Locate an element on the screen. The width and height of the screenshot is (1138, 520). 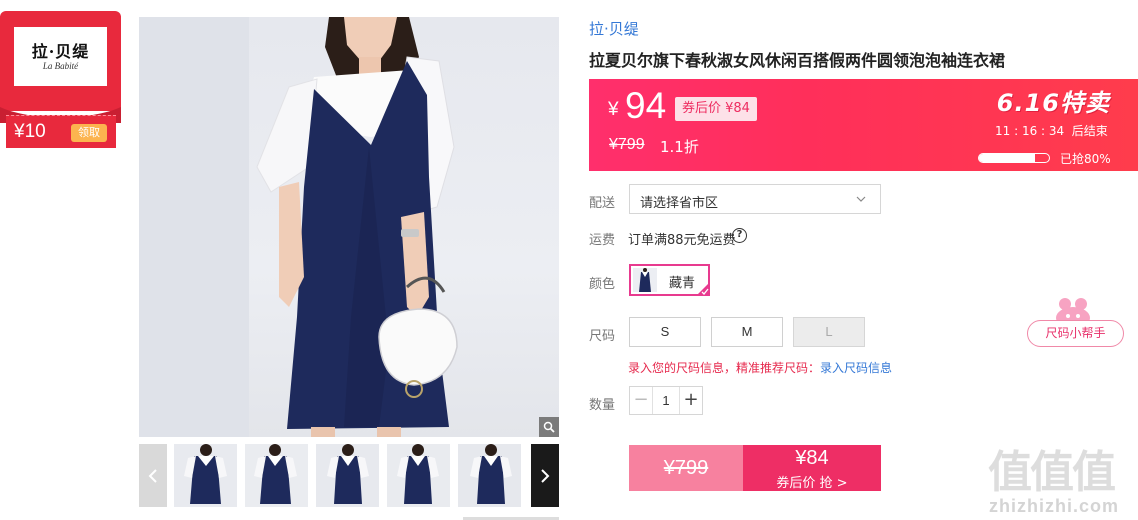
event-title: 6.16特卖 is located at coordinates (1053, 103).